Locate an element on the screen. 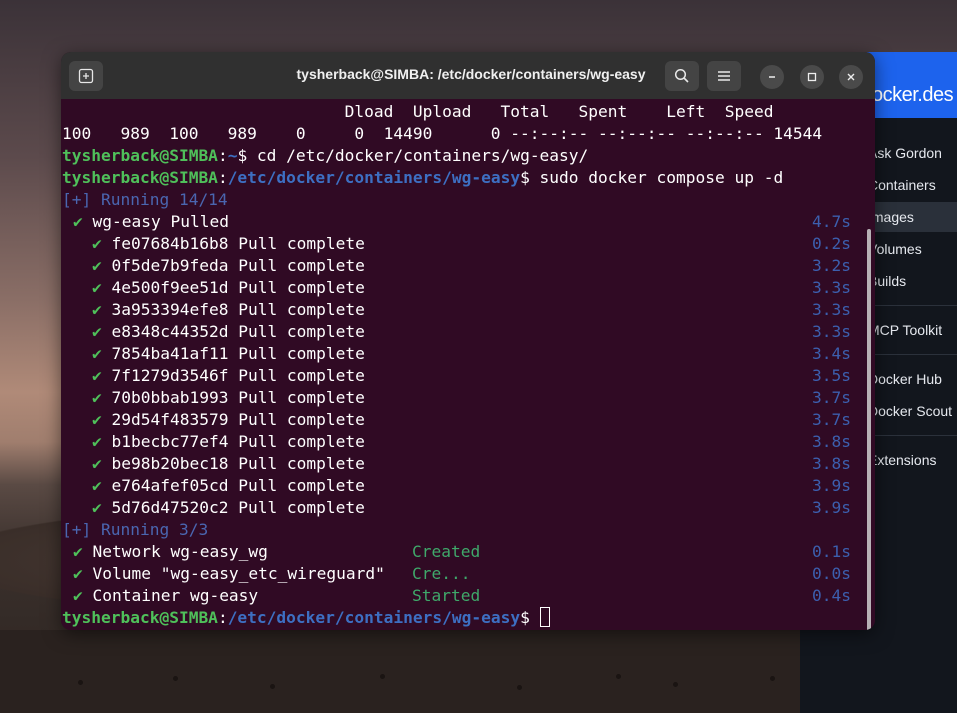 This screenshot has height=713, width=957. nav-images: Images is located at coordinates (909, 217).